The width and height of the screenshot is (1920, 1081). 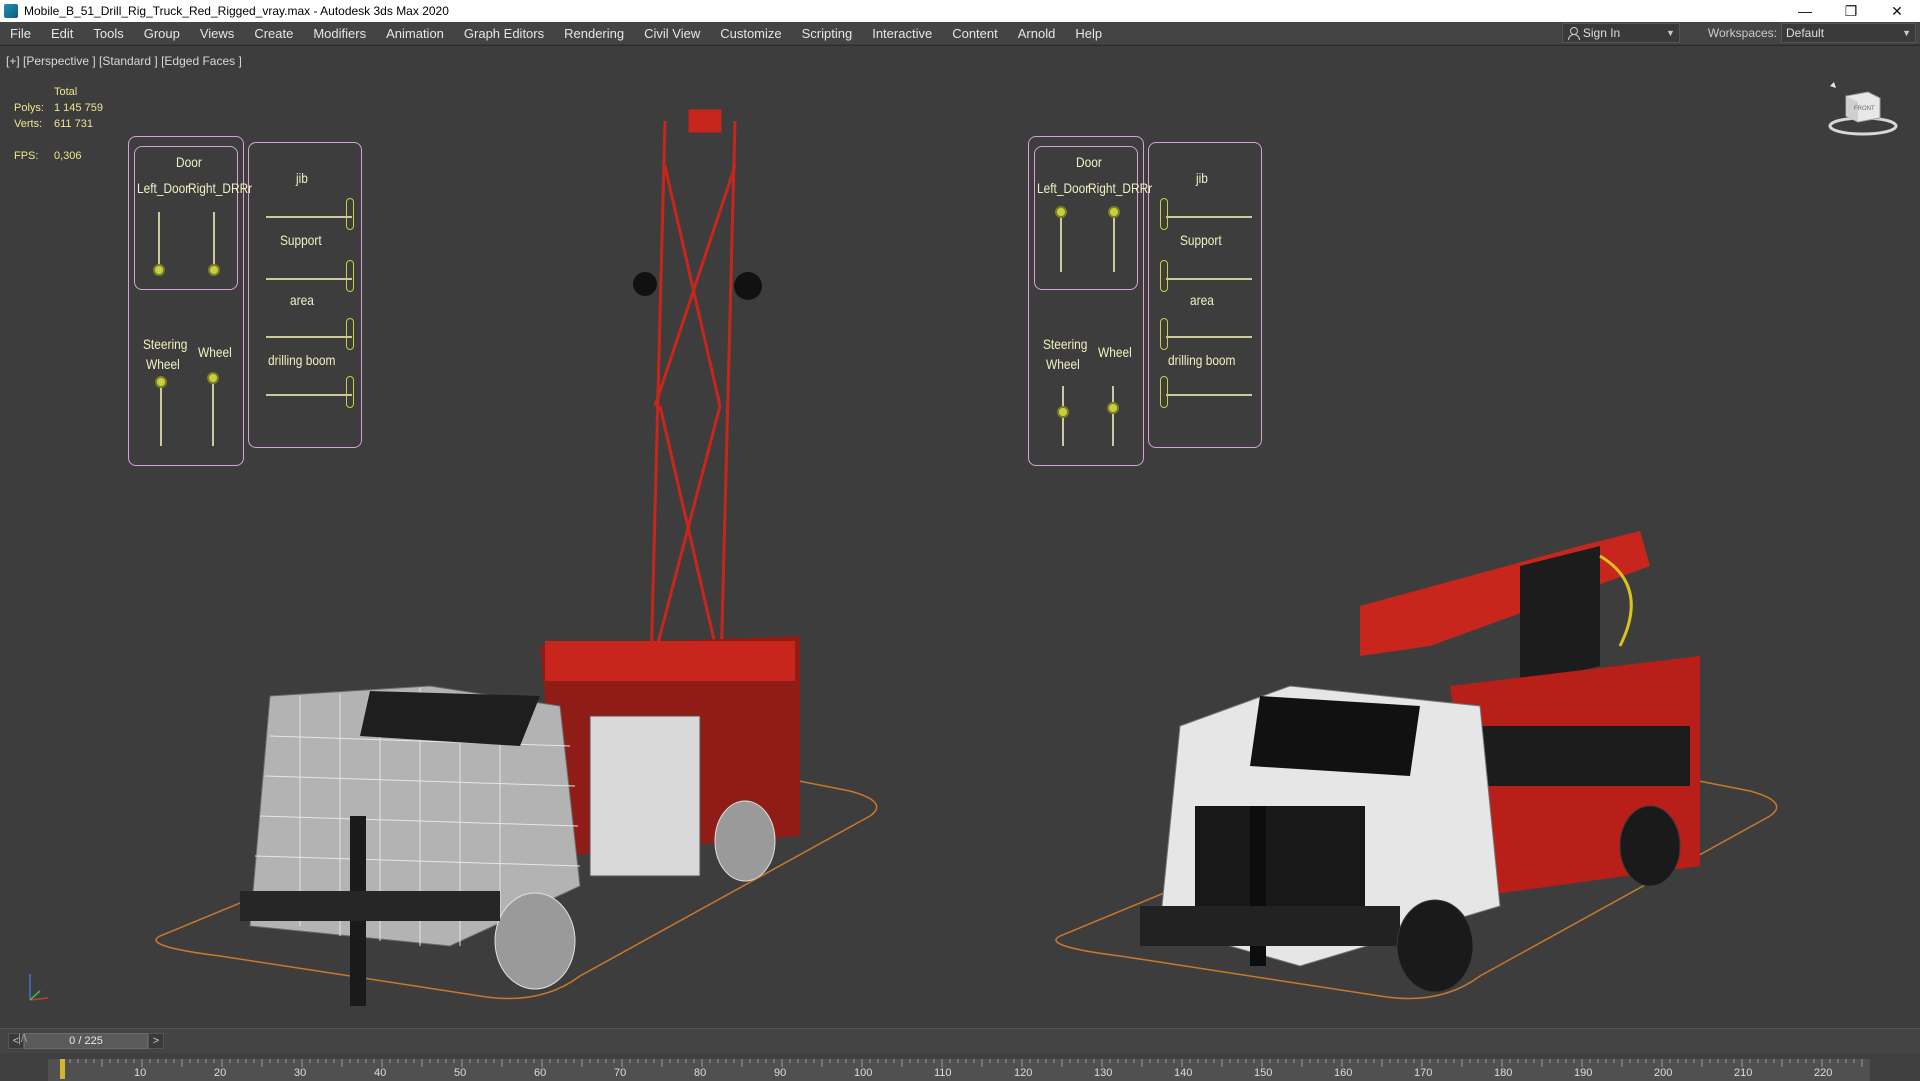 I want to click on timeline-tick-label: 190, so click(x=1583, y=1073).